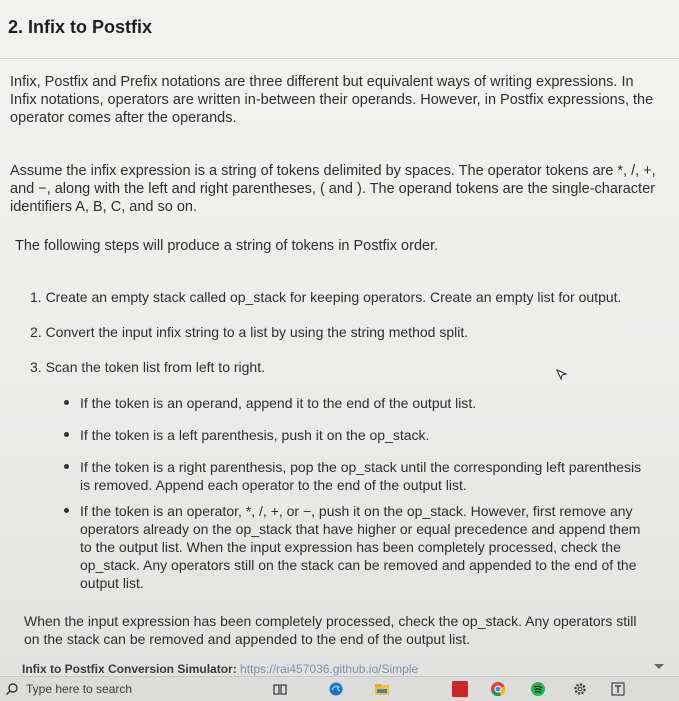 The width and height of the screenshot is (679, 701). Describe the element at coordinates (129, 669) in the screenshot. I see `simulator-label: Infix to Postfix Conversion Simulator:` at that location.